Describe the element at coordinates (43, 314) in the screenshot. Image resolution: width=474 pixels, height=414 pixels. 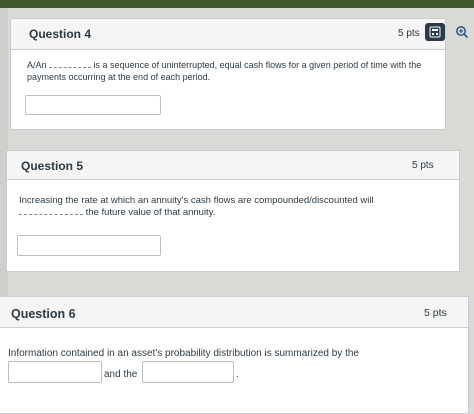
I see `question-title: Question 6` at that location.